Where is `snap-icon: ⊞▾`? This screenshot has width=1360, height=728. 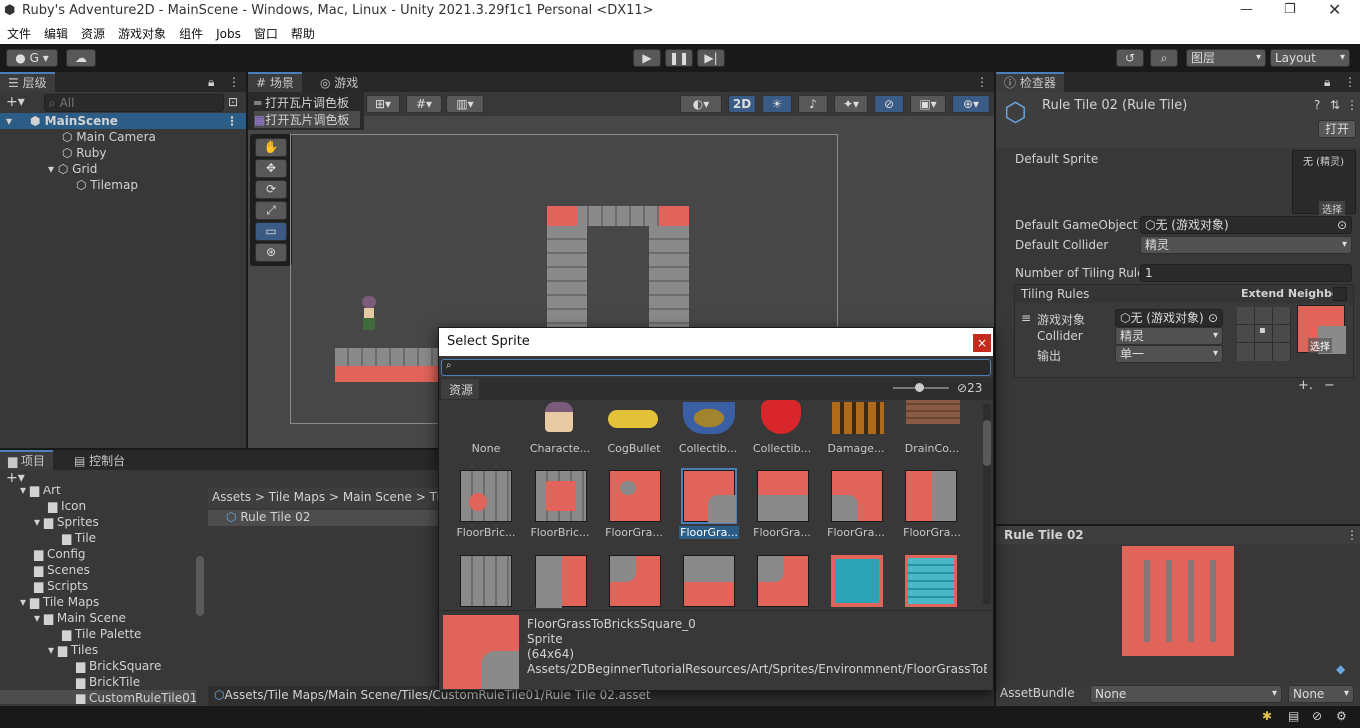
snap-icon: ⊞▾ is located at coordinates (383, 104).